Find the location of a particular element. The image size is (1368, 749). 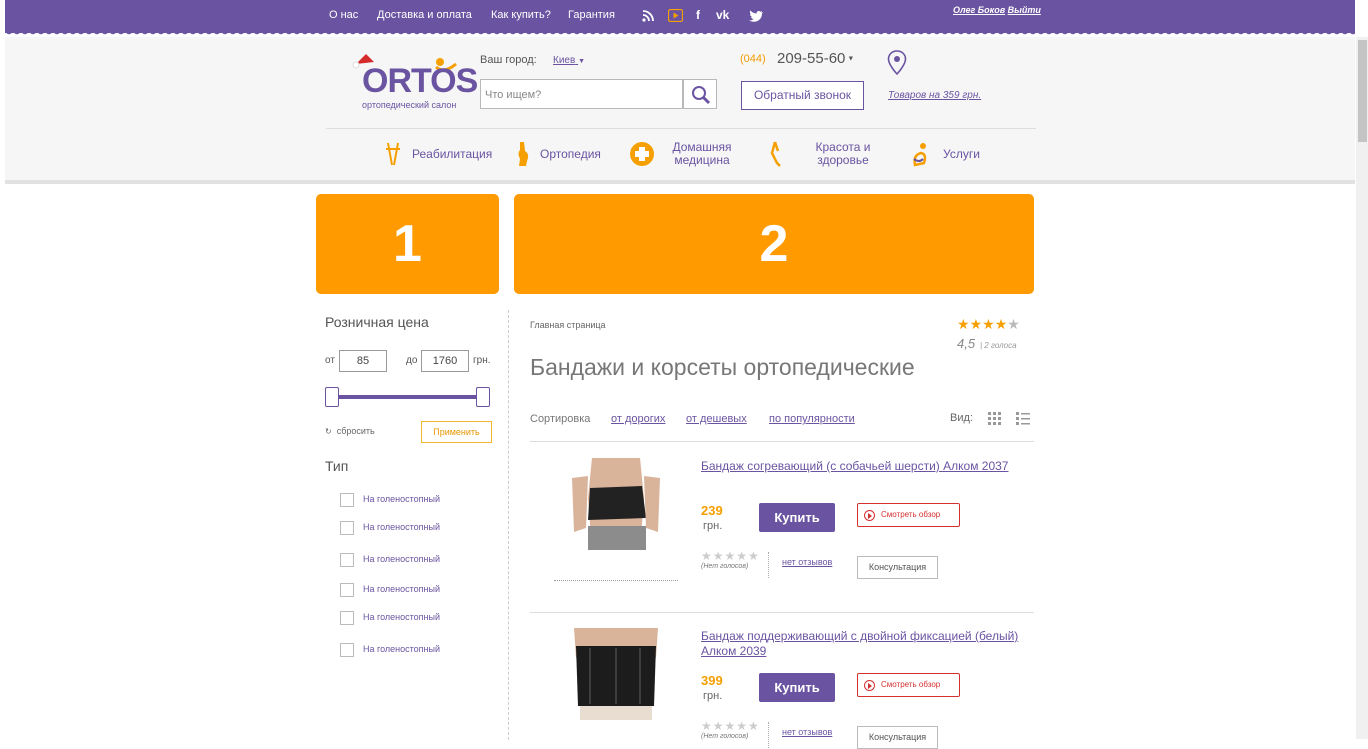

nav-label: Ортопедия is located at coordinates (570, 153).